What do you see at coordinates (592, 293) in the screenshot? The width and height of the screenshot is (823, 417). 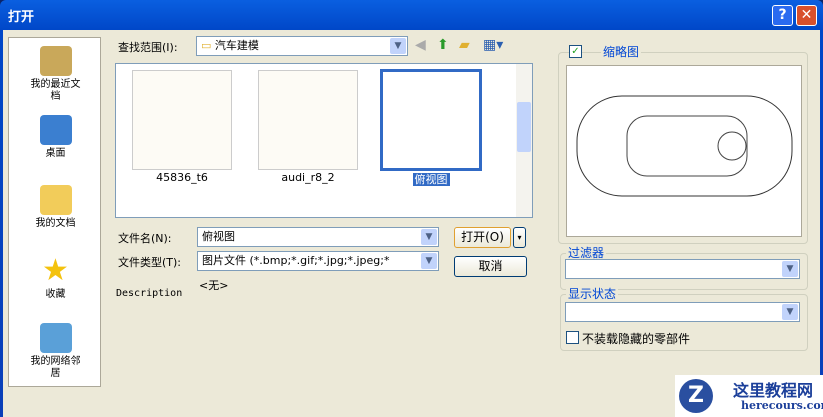 I see `display-state-label: 显示状态` at bounding box center [592, 293].